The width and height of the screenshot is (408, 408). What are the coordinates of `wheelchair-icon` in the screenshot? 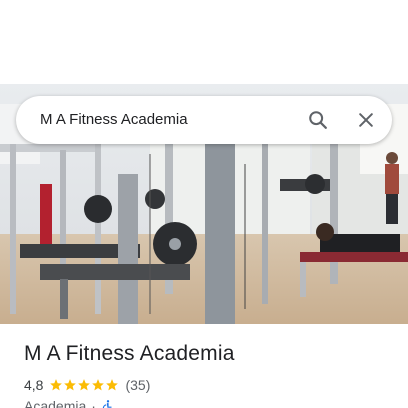 It's located at (107, 404).